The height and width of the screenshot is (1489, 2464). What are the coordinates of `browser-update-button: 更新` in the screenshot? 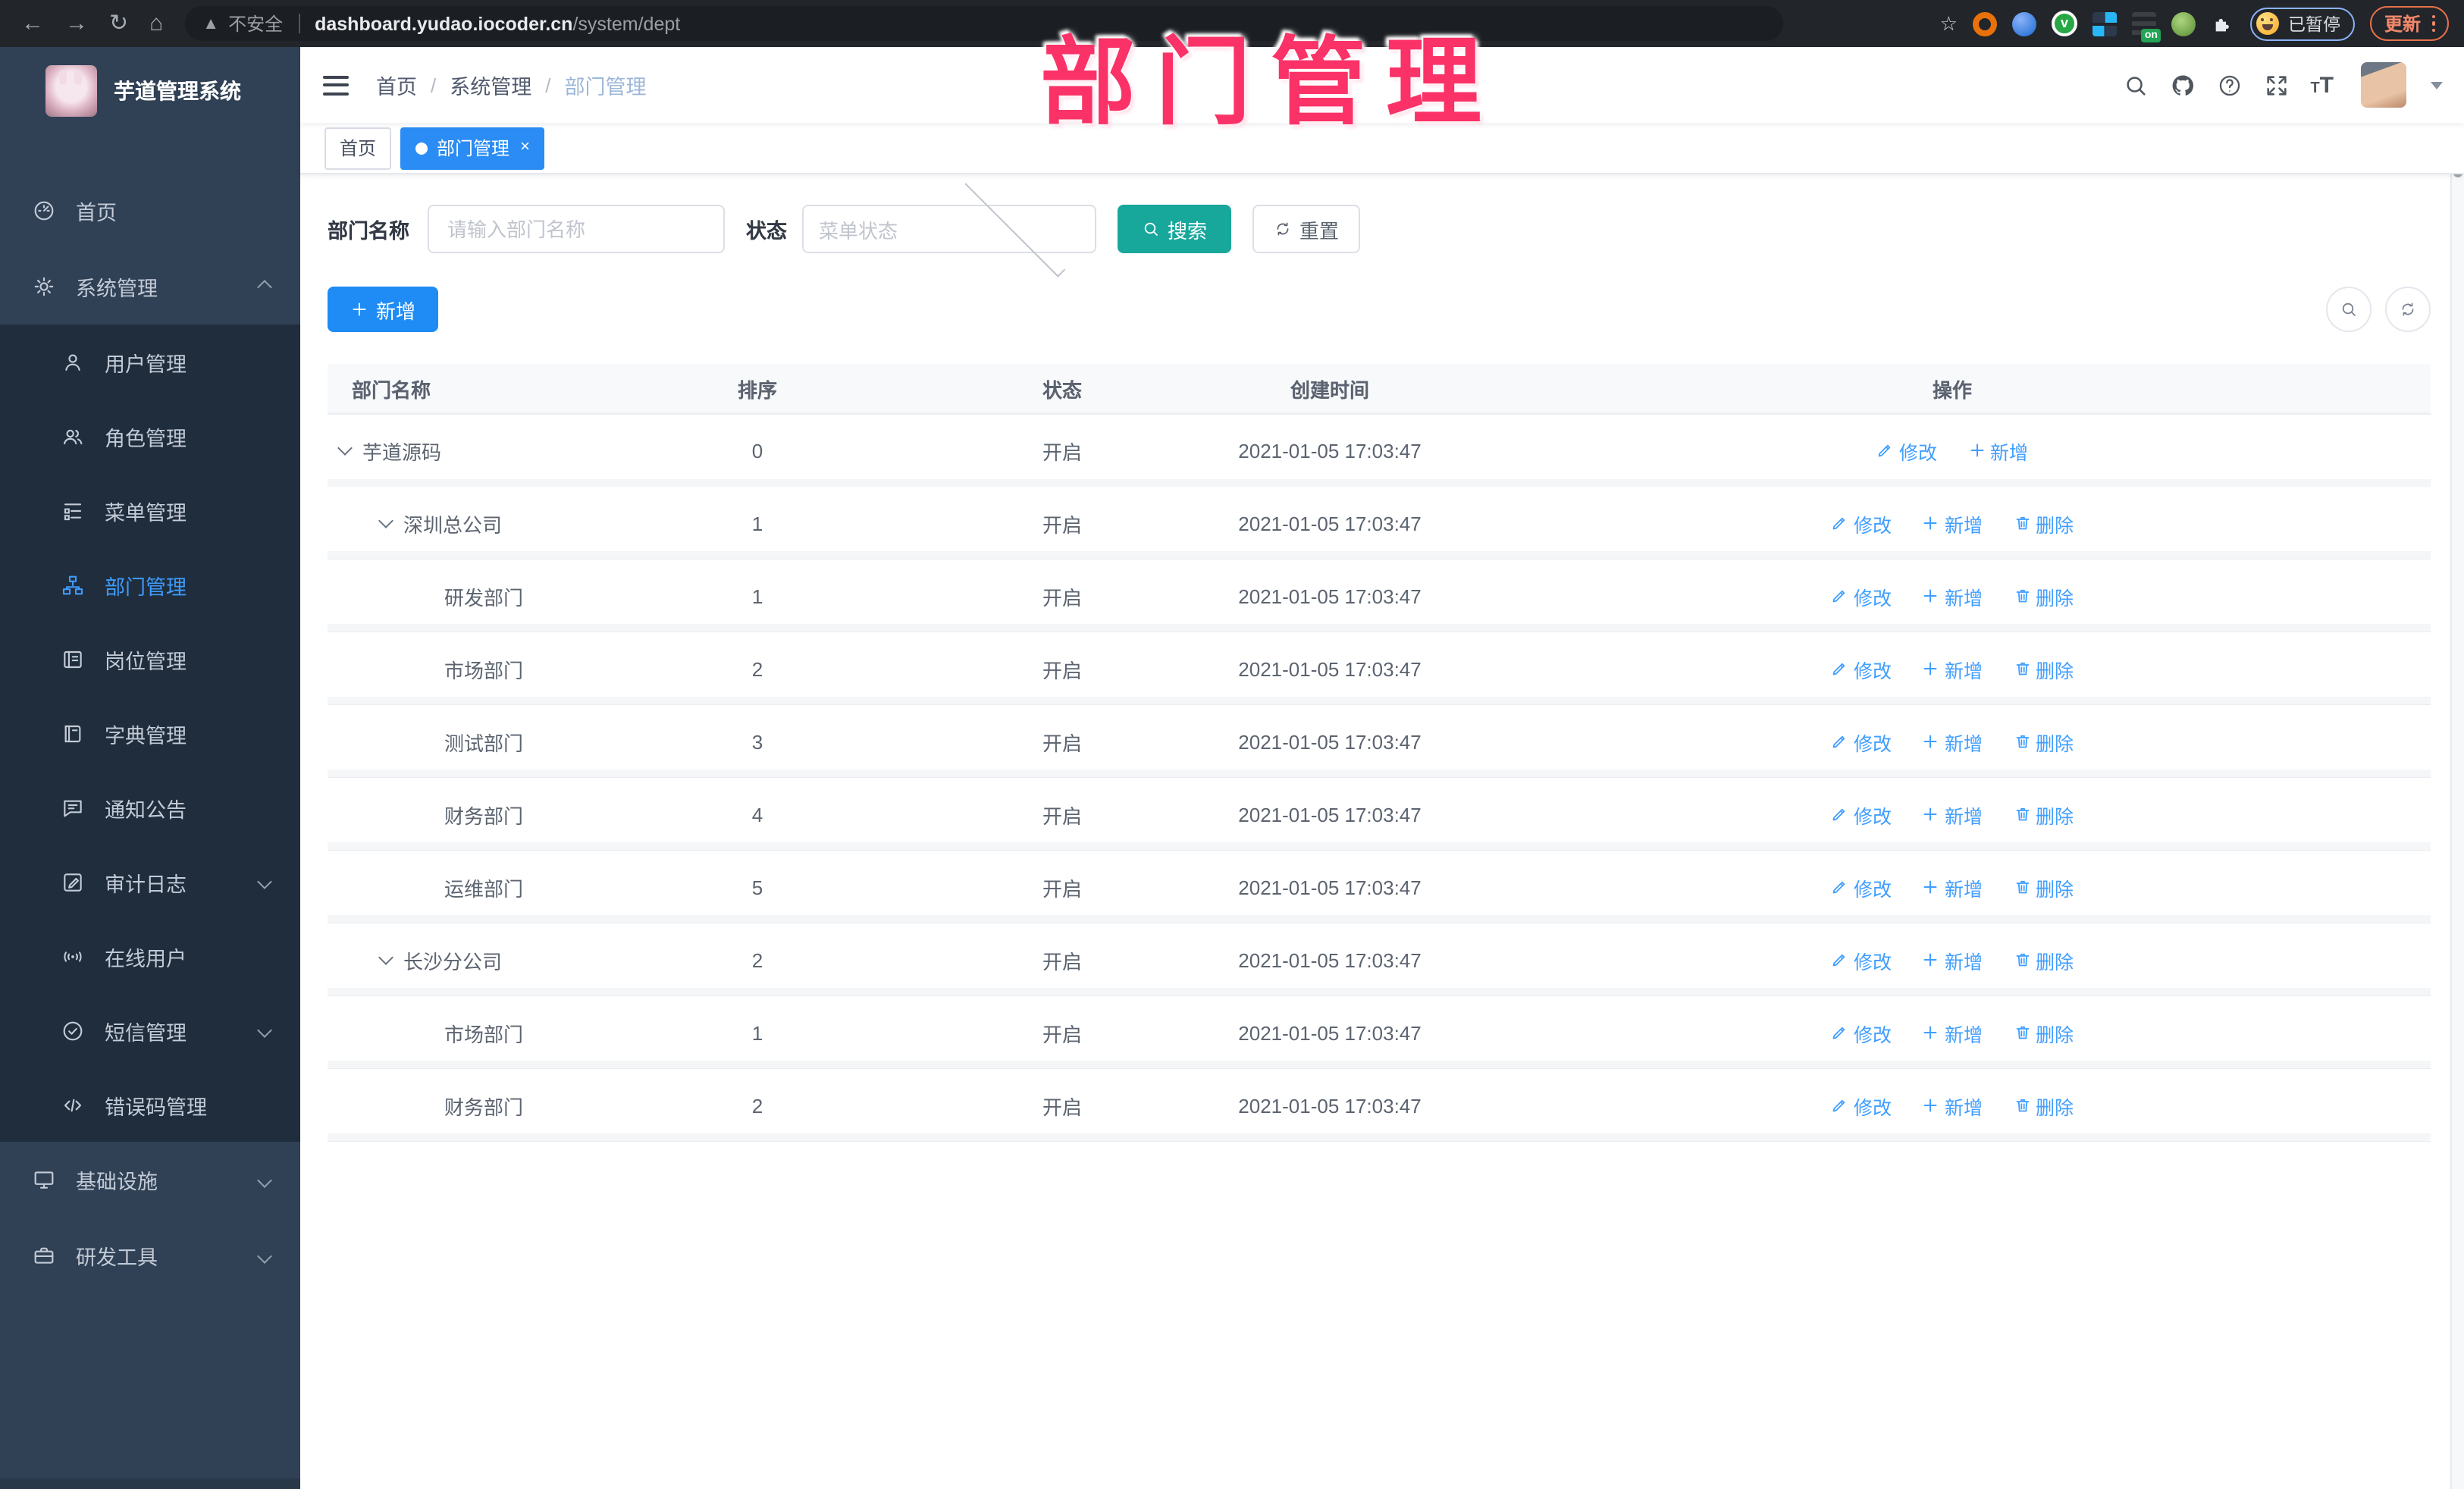 It's located at (2410, 23).